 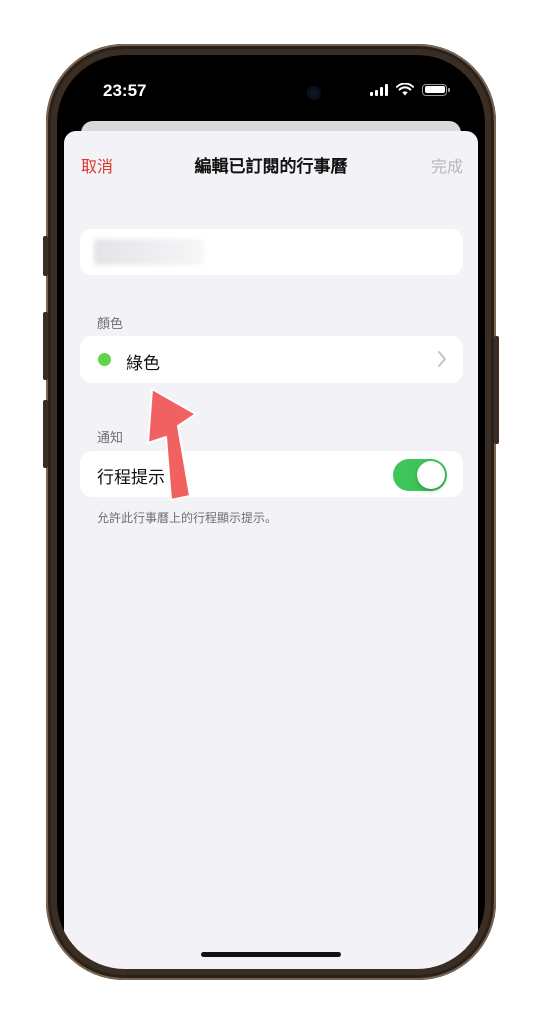 I want to click on color-value: 綠色, so click(x=143, y=364).